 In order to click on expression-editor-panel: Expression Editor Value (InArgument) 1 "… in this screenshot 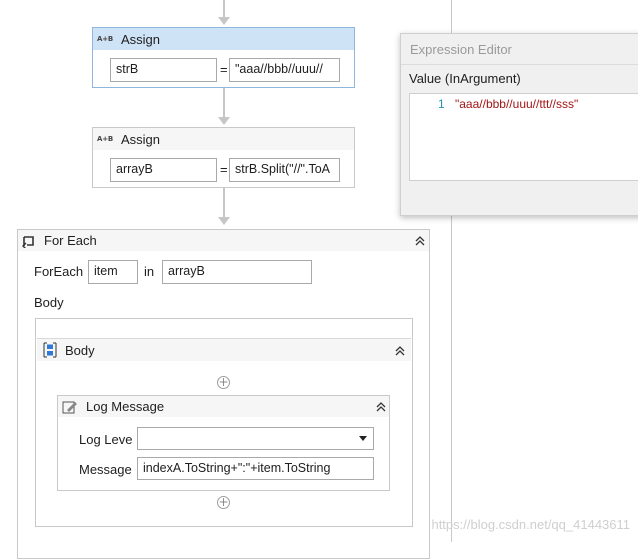, I will do `click(519, 124)`.